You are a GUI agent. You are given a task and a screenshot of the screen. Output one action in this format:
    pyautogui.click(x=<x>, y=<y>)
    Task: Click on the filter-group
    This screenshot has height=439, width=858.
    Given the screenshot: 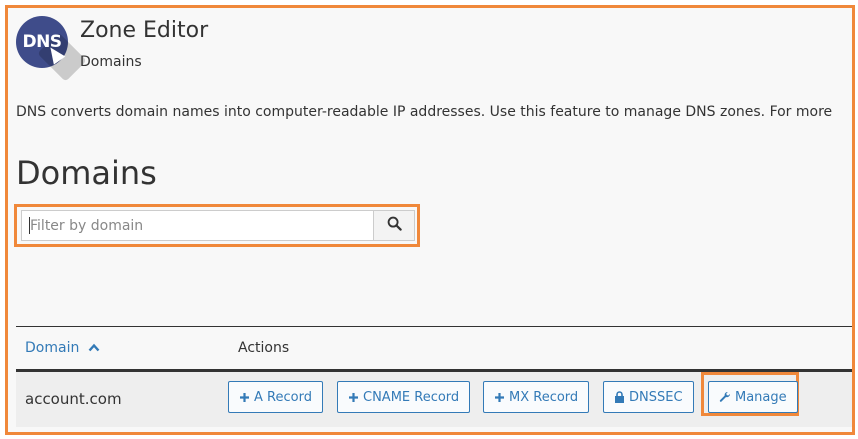 What is the action you would take?
    pyautogui.click(x=217, y=225)
    